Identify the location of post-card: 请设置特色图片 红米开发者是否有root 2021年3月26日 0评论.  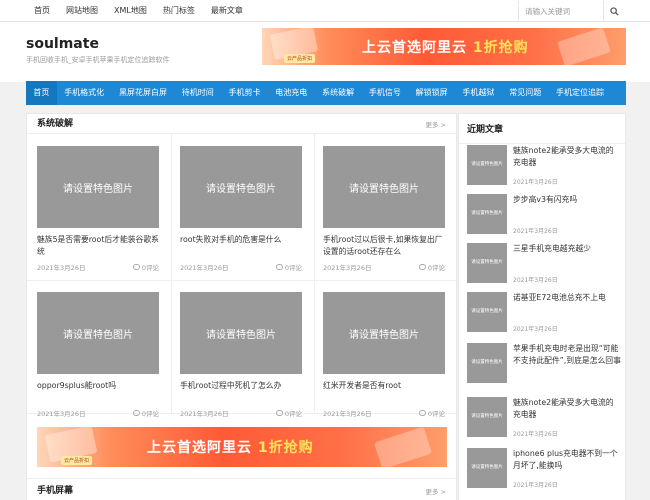
(384, 355).